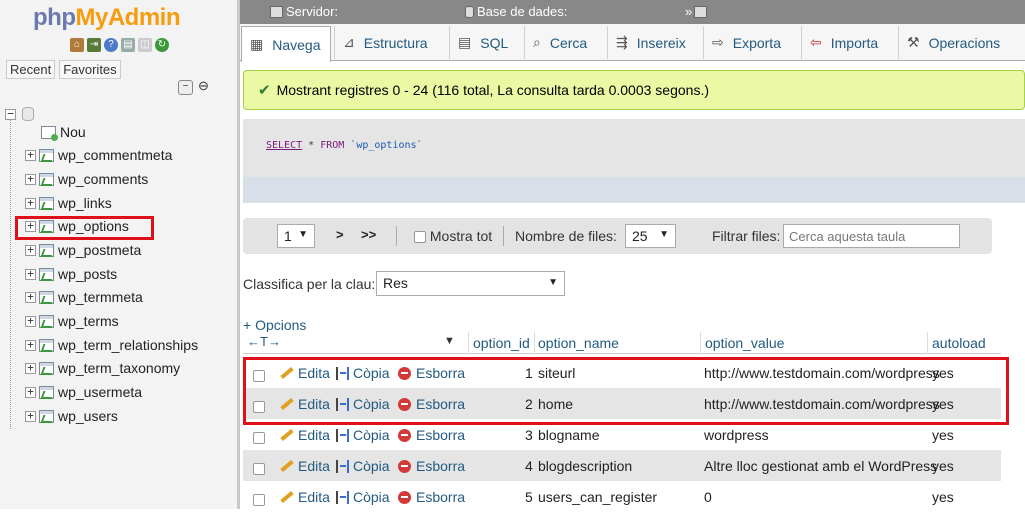 The image size is (1025, 512). Describe the element at coordinates (529, 497) in the screenshot. I see `cell-option-id: 5` at that location.